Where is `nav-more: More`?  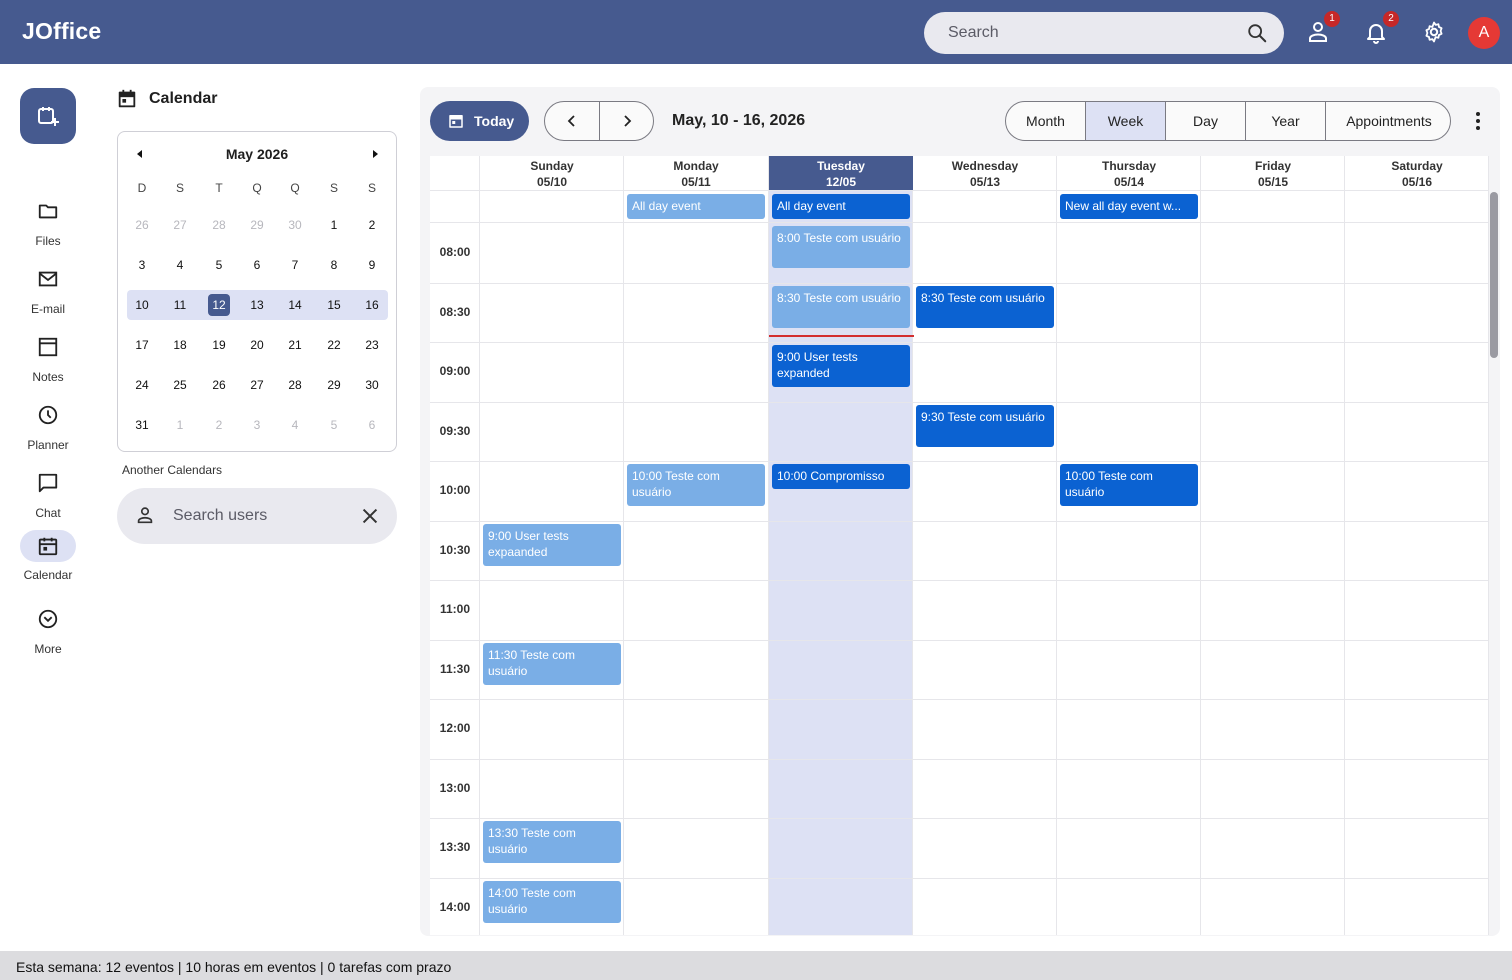
nav-more: More is located at coordinates (48, 634).